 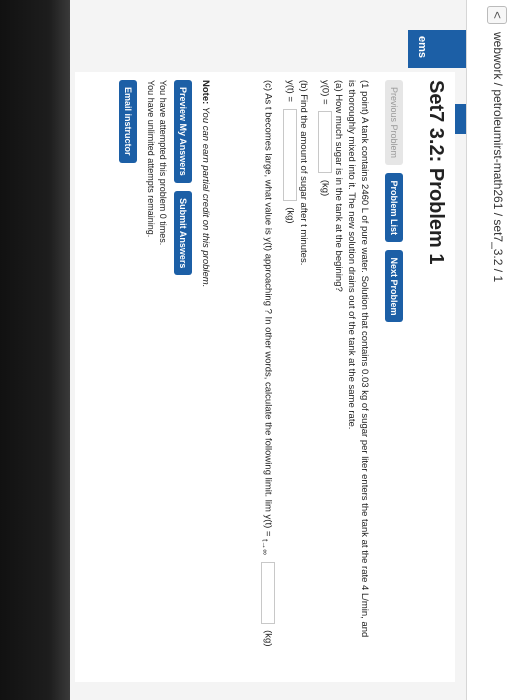 I want to click on part-c-limit-sub: t→∞, so click(x=265, y=547).